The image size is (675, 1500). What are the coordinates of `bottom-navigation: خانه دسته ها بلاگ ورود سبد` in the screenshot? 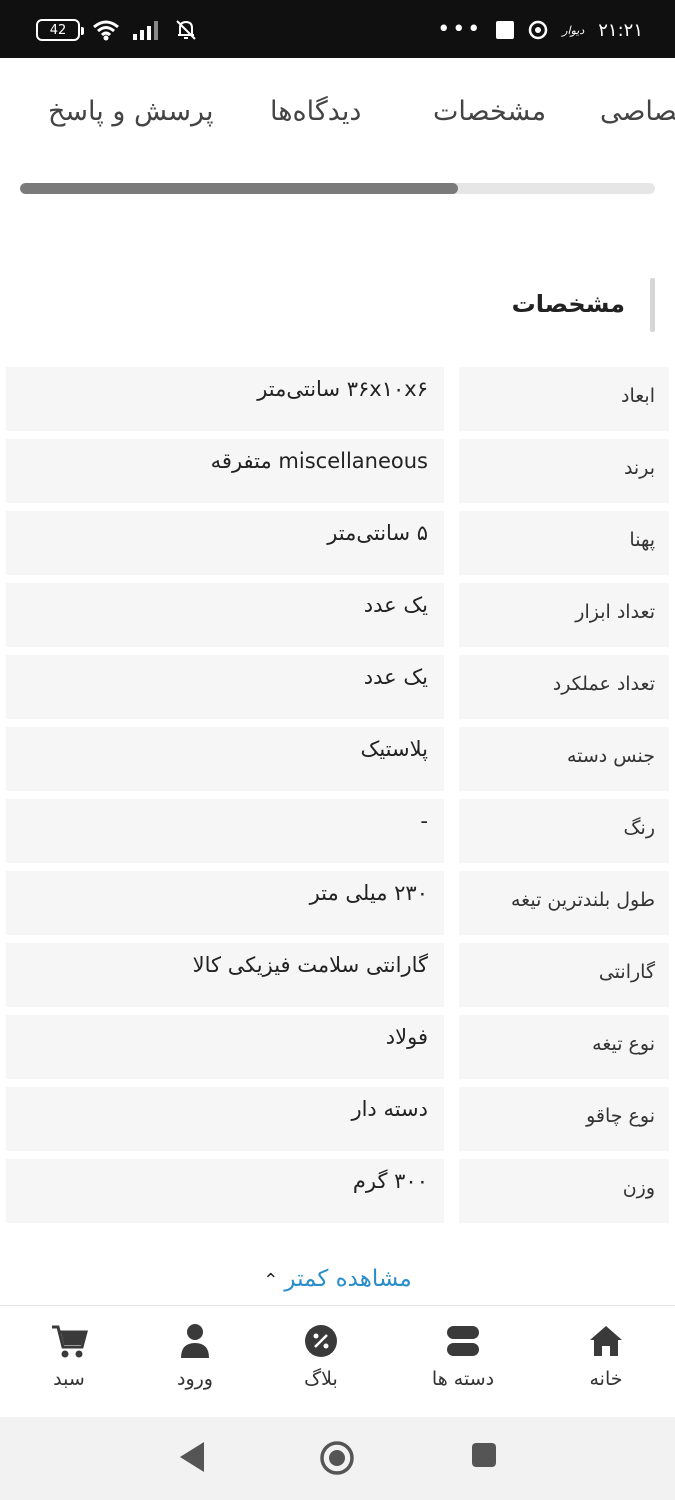 It's located at (337, 1361).